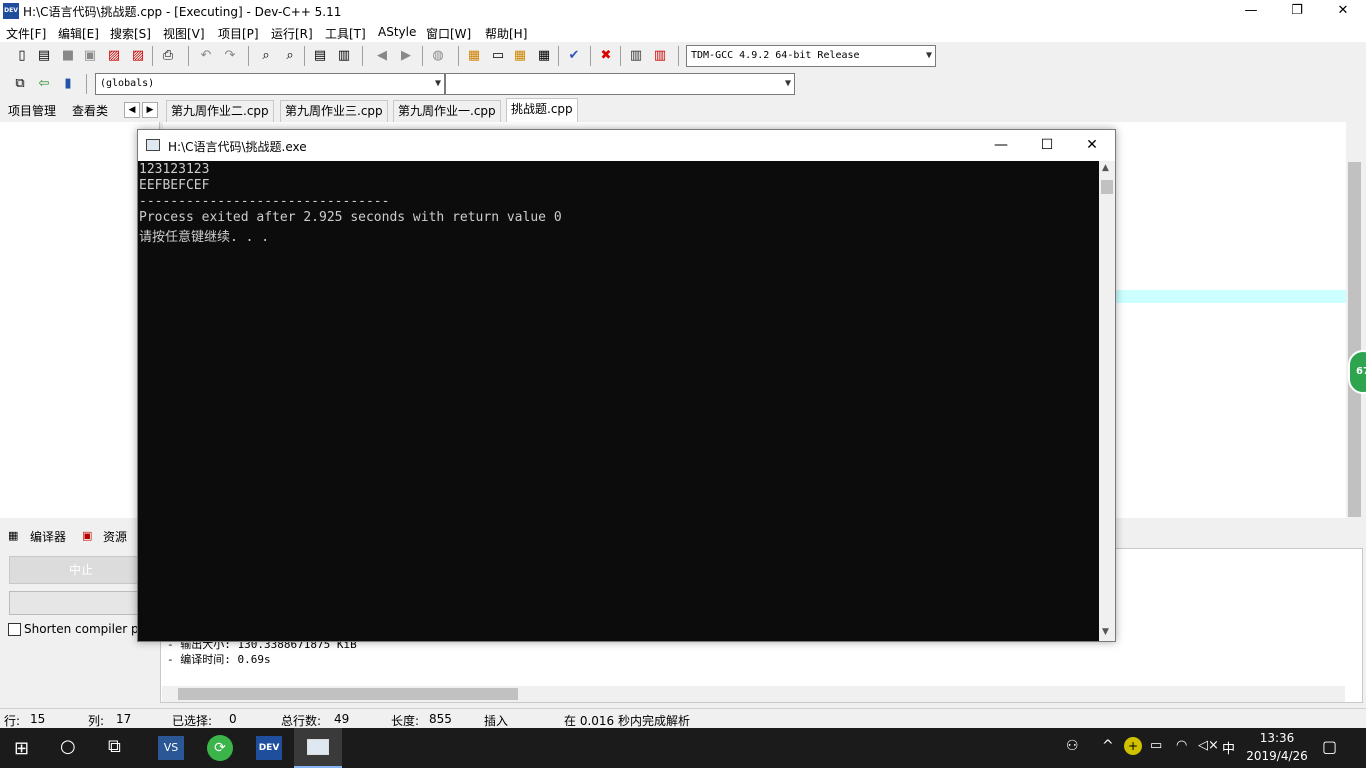 This screenshot has height=768, width=1366. I want to click on replace-icon: ⌕, so click(290, 56).